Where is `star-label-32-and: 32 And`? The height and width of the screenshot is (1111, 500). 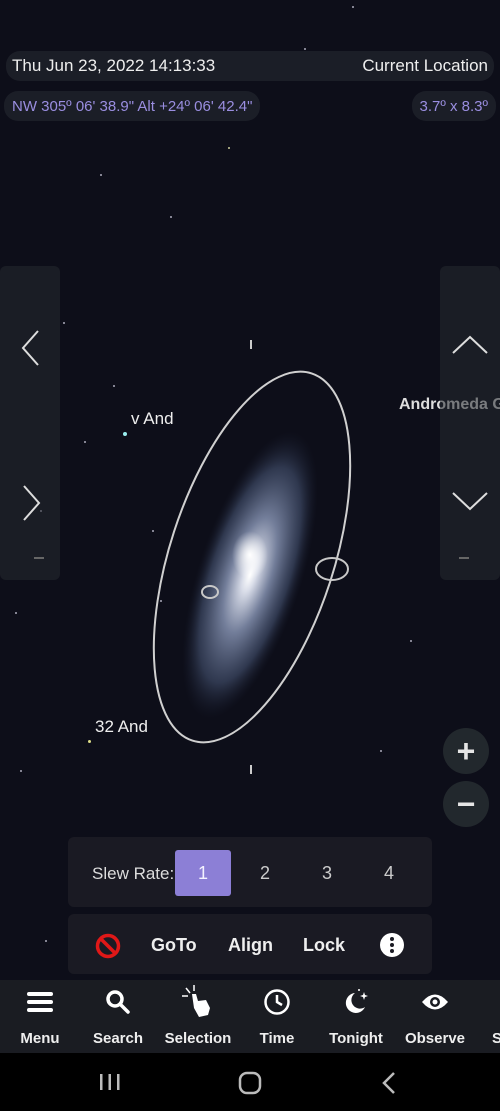
star-label-32-and: 32 And is located at coordinates (121, 727).